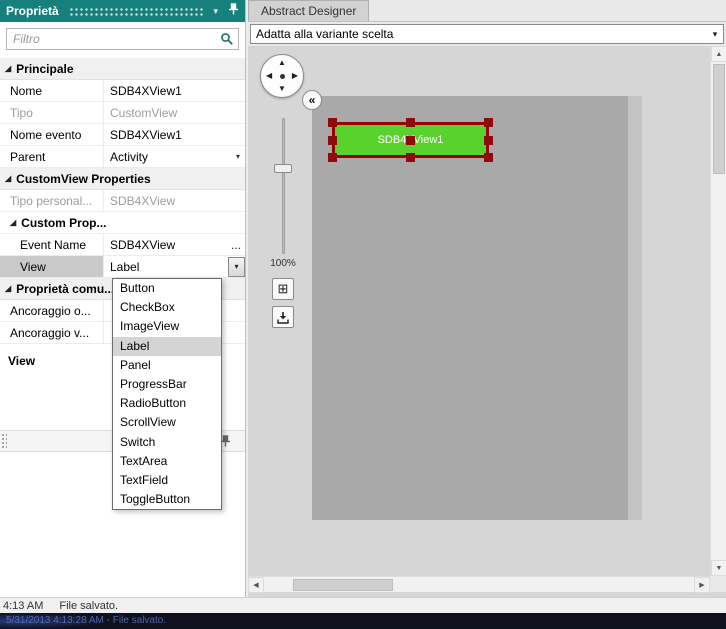 This screenshot has height=629, width=726. I want to click on dropdown-item-imageview: ImageView, so click(167, 326).